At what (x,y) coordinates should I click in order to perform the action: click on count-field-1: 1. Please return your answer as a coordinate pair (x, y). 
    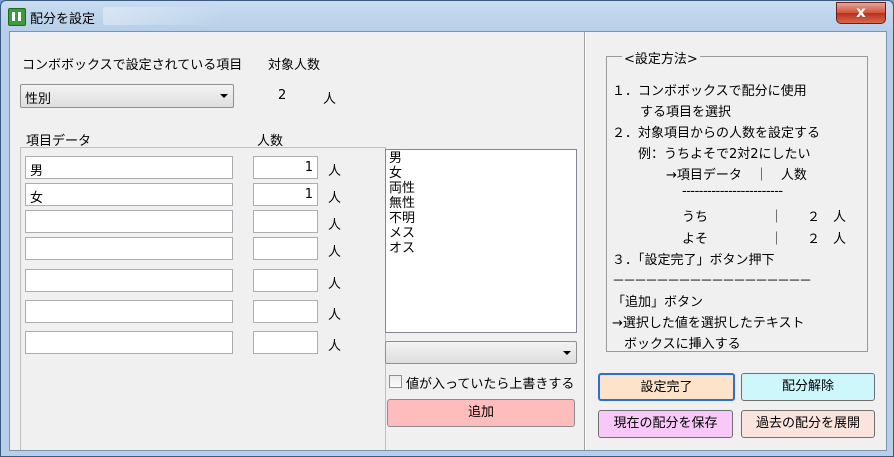
    Looking at the image, I should click on (285, 167).